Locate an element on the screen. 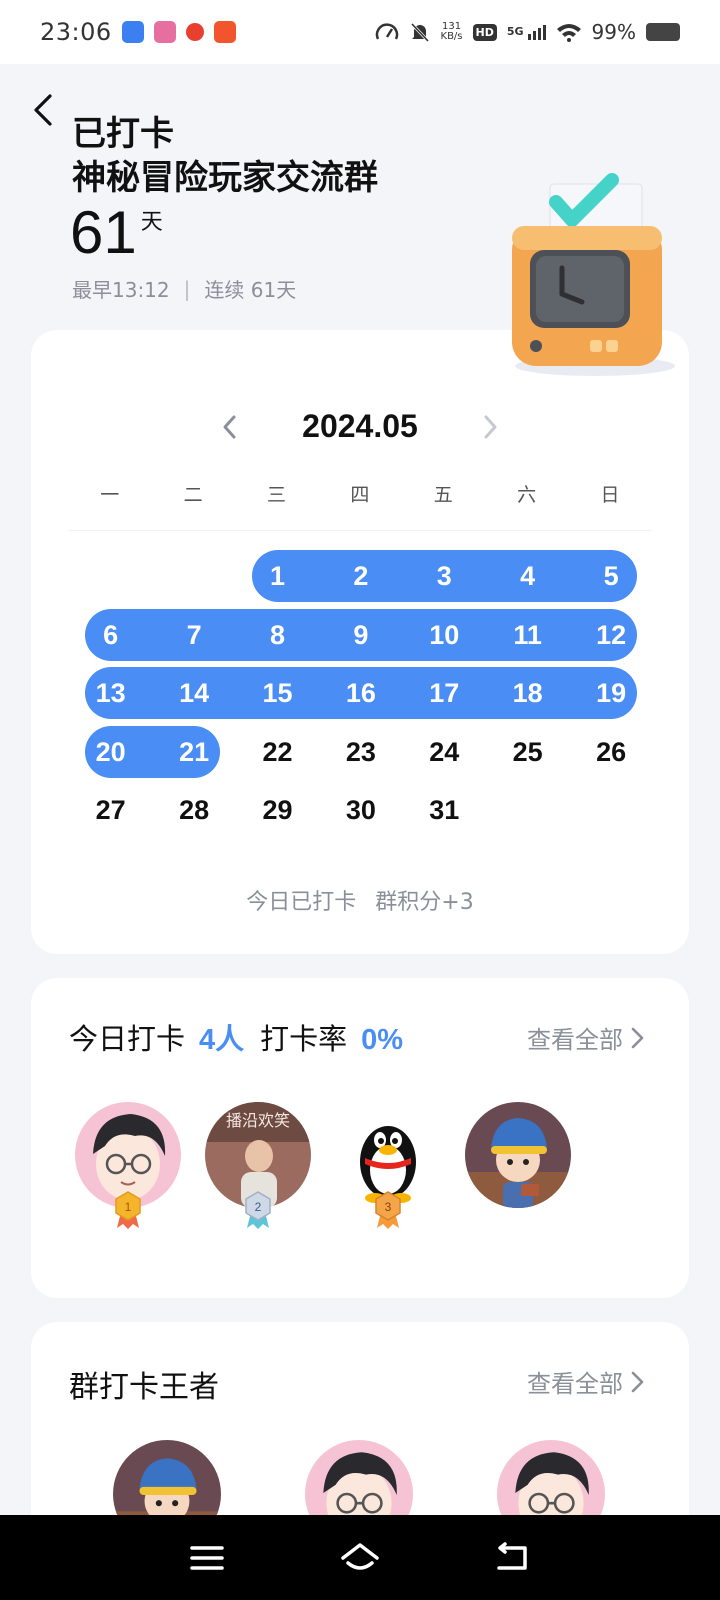 This screenshot has height=1600, width=720. king-section-title: 群打卡王者 is located at coordinates (144, 1387).